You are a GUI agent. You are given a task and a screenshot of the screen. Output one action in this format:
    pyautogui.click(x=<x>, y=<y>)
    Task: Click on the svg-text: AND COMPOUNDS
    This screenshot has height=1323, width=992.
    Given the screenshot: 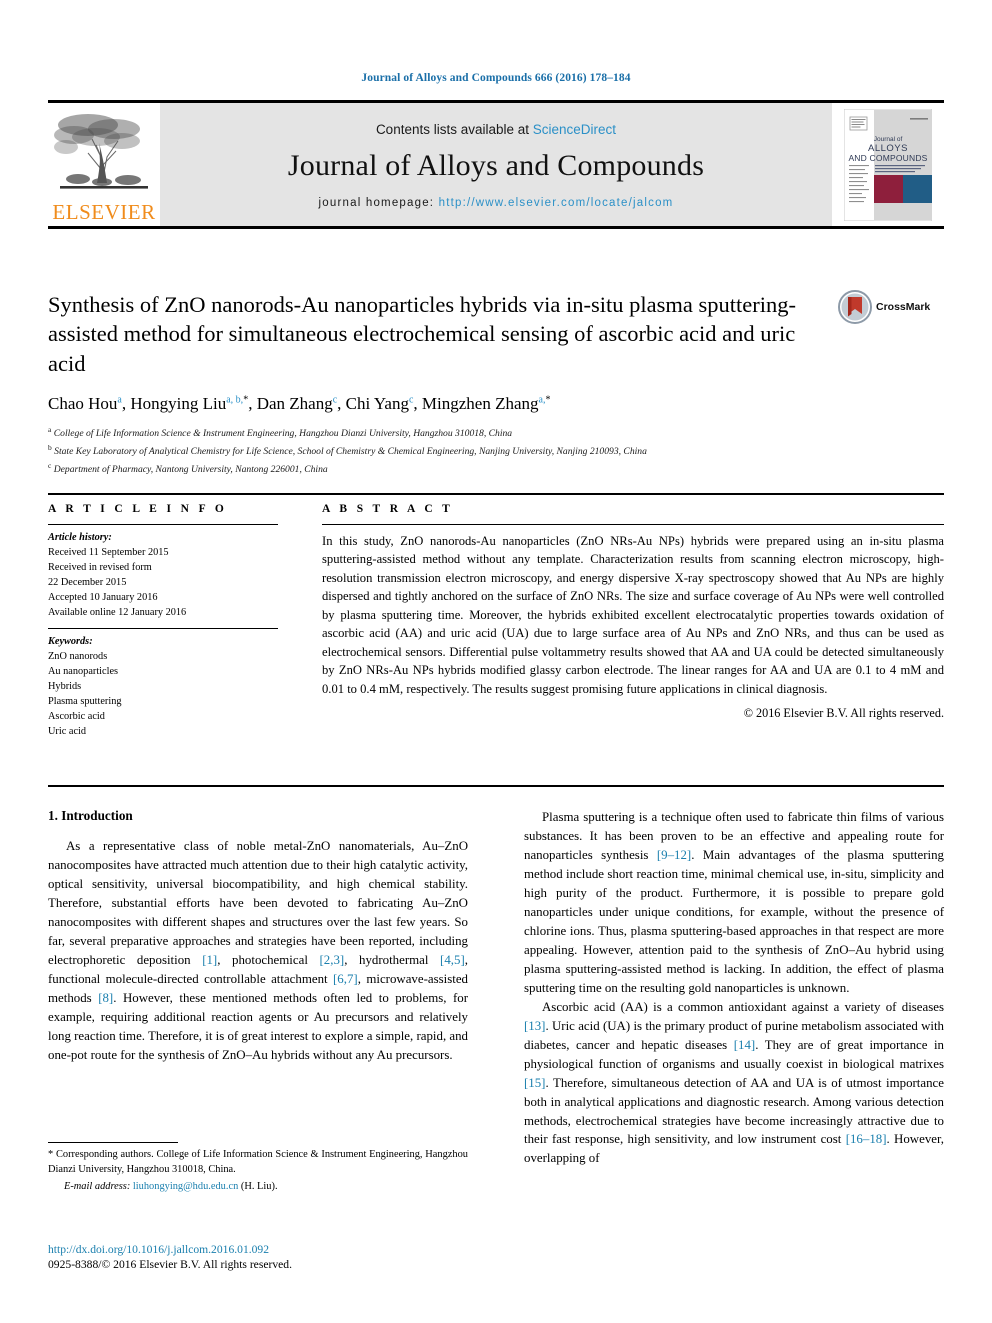 What is the action you would take?
    pyautogui.click(x=887, y=158)
    